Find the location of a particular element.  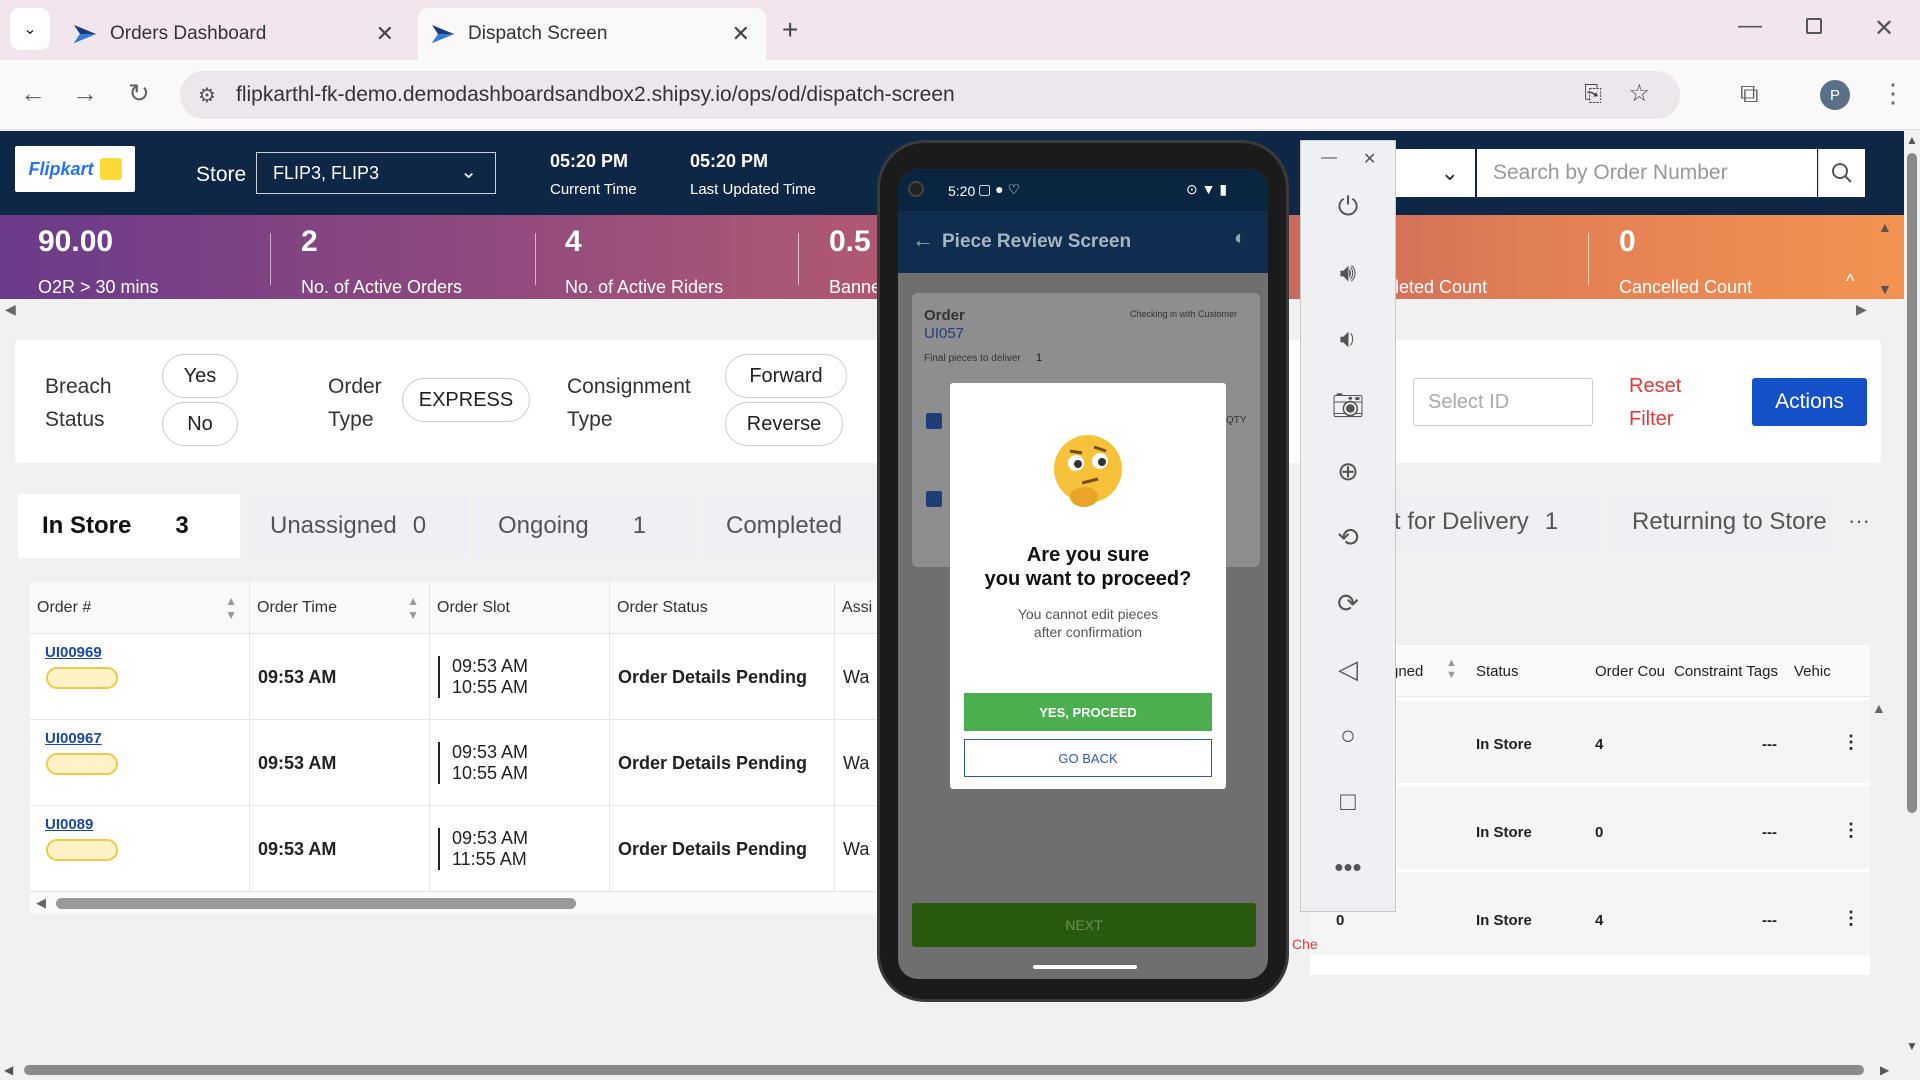

browser-menu-icon: ⋮ is located at coordinates (1893, 93).